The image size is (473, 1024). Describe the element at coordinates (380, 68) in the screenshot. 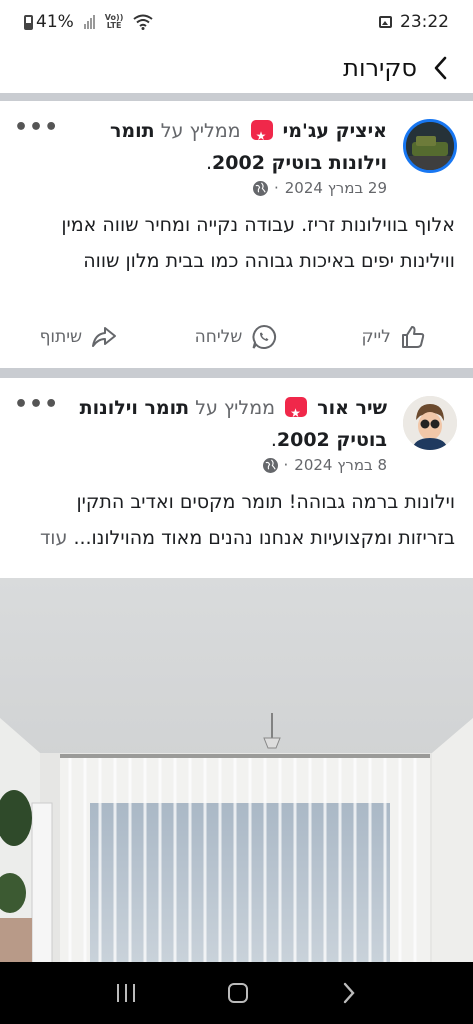

I see `page-title: סקירות` at that location.